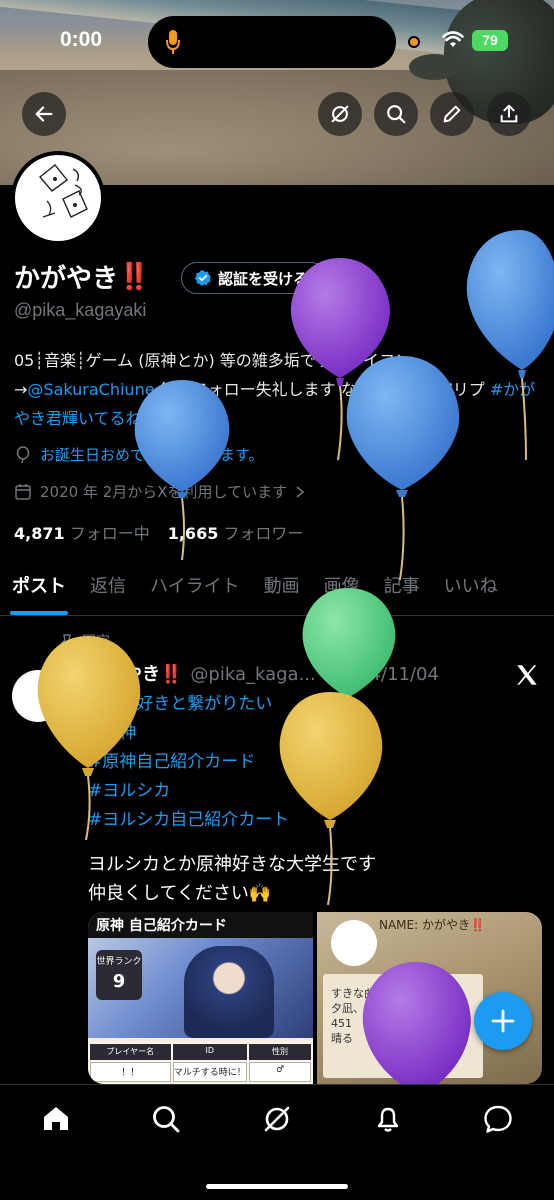 This screenshot has width=554, height=1200. Describe the element at coordinates (277, 1142) in the screenshot. I see `bottom-navigation` at that location.